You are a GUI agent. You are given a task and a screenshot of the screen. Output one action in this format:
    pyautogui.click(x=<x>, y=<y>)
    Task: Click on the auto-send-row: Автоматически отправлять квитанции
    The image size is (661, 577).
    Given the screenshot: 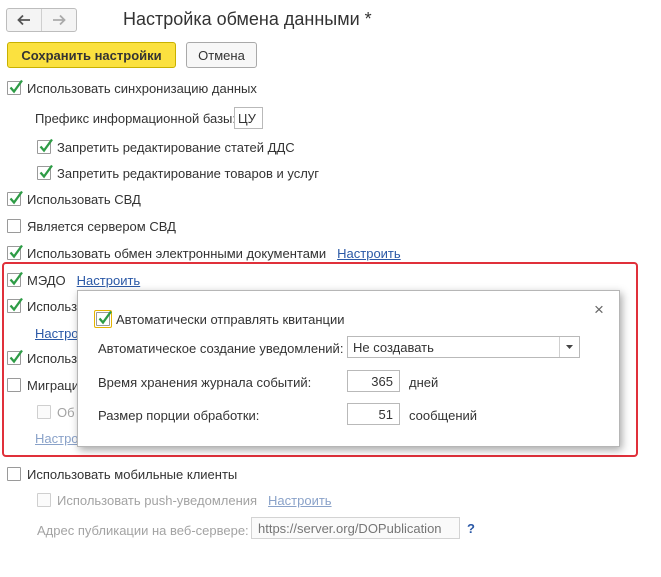 What is the action you would take?
    pyautogui.click(x=219, y=319)
    